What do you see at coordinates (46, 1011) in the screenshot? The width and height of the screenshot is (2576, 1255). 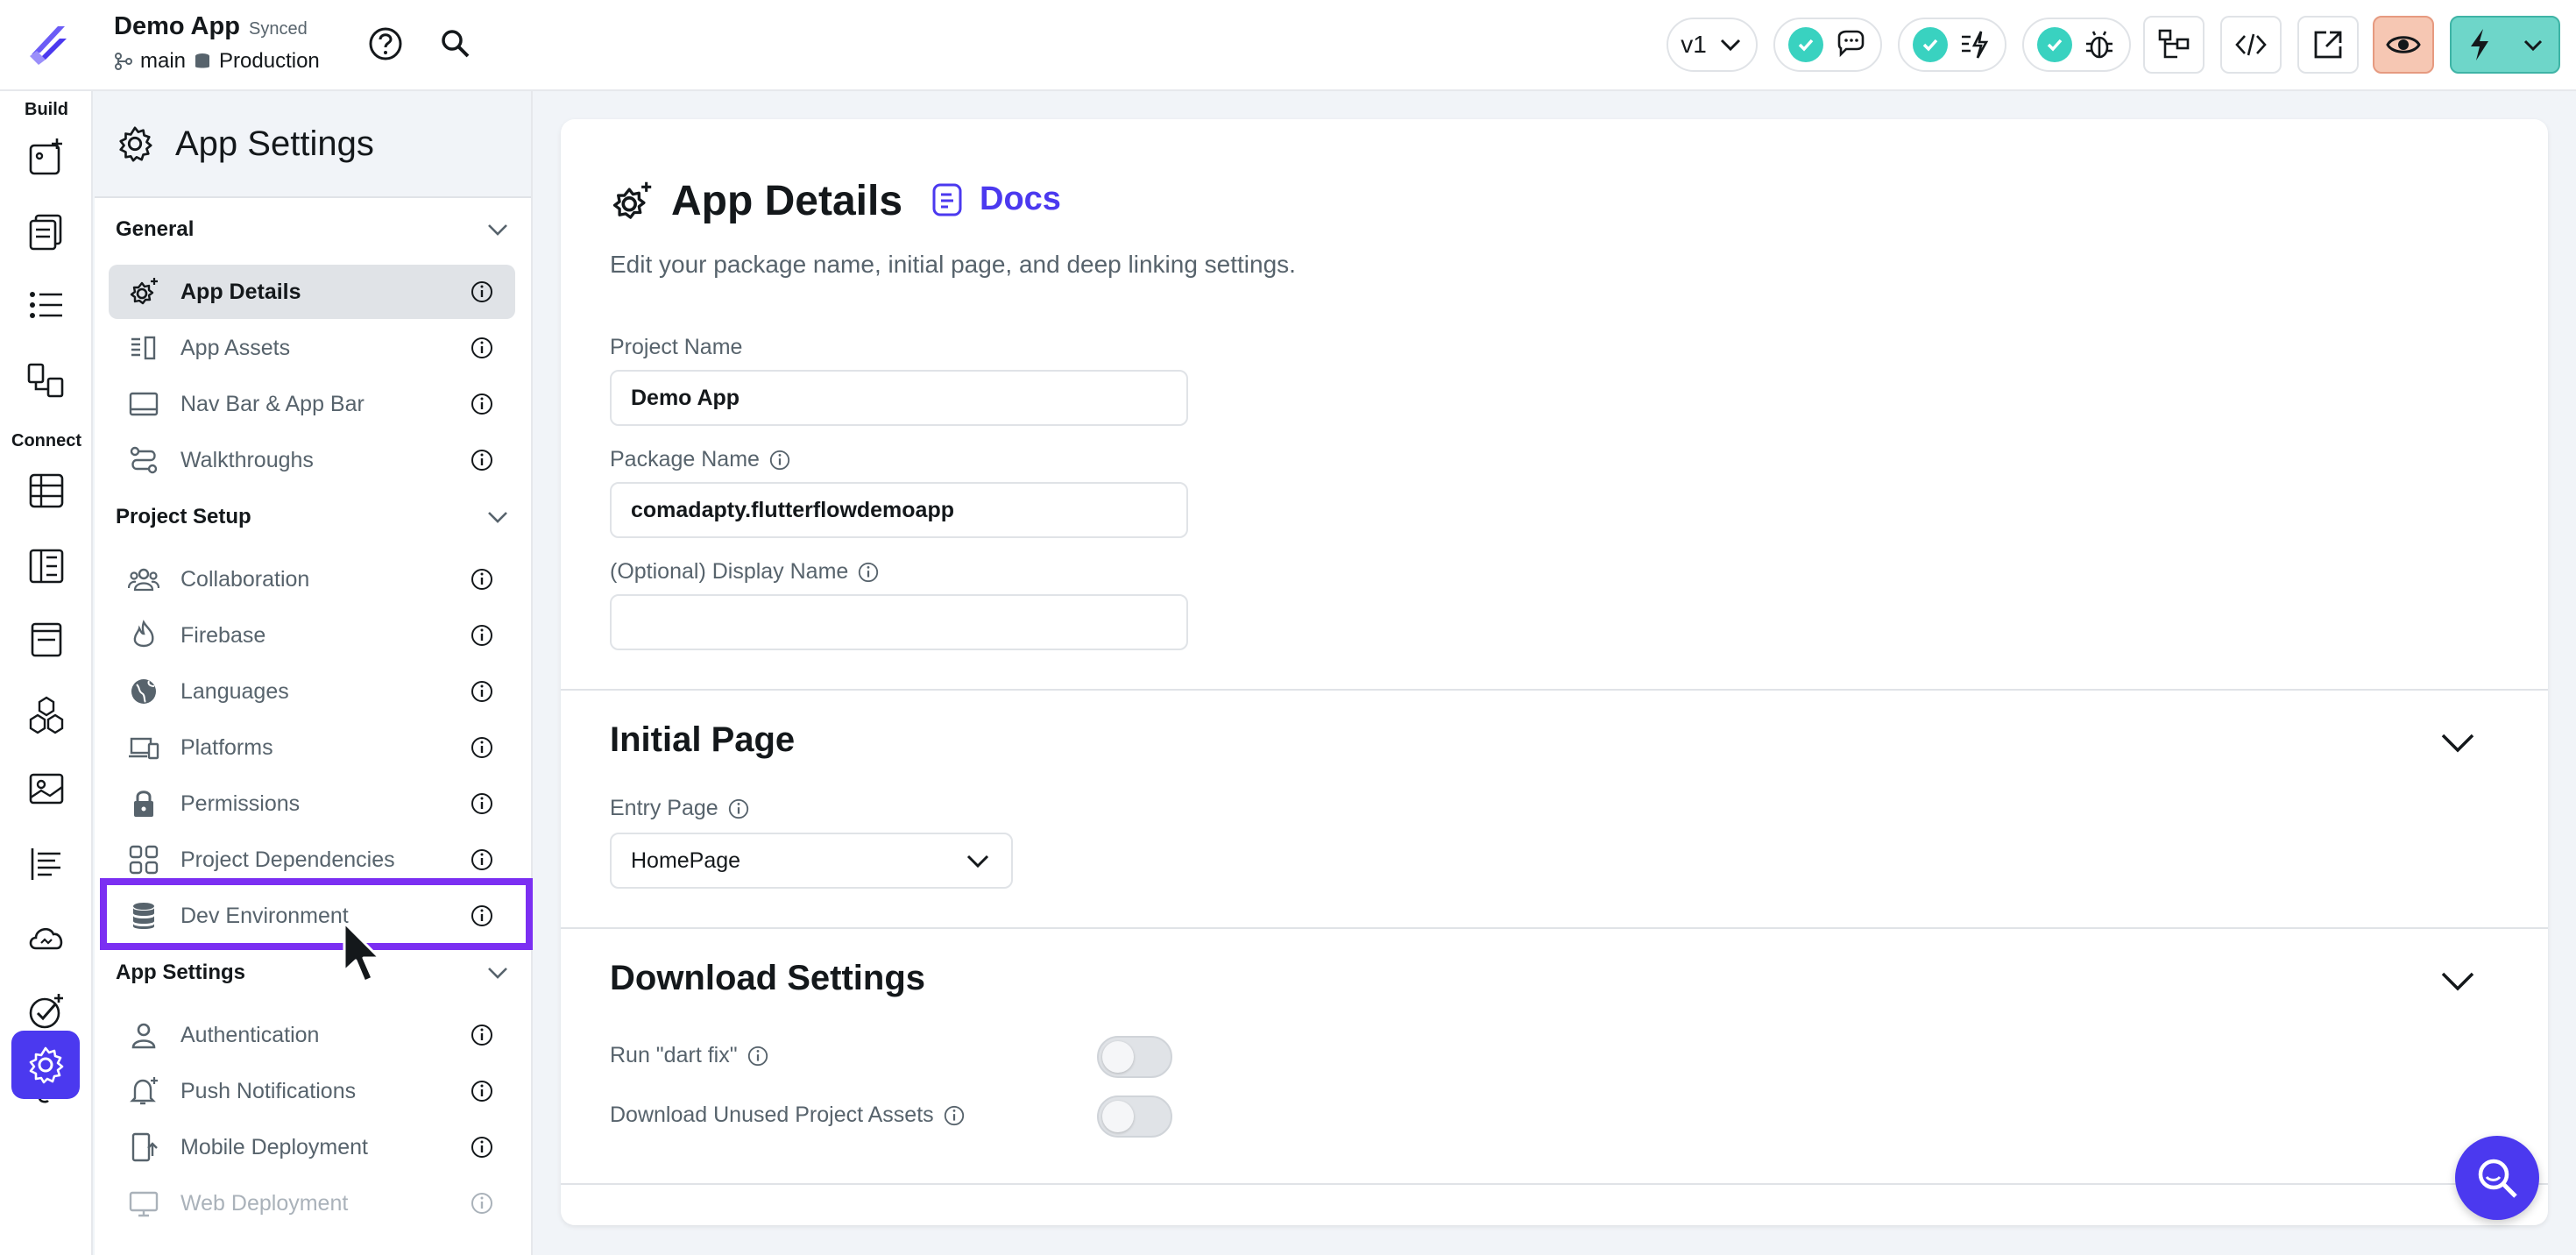 I see `test-check-icon` at bounding box center [46, 1011].